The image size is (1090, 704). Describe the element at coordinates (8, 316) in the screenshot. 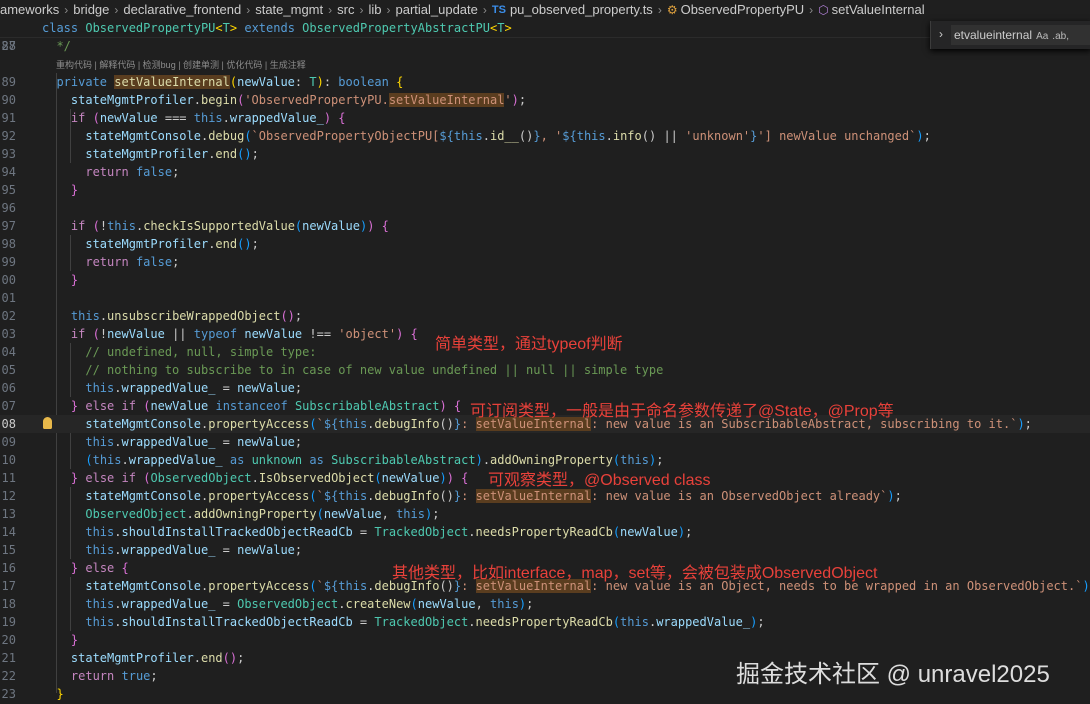

I see `line-number: 02` at that location.